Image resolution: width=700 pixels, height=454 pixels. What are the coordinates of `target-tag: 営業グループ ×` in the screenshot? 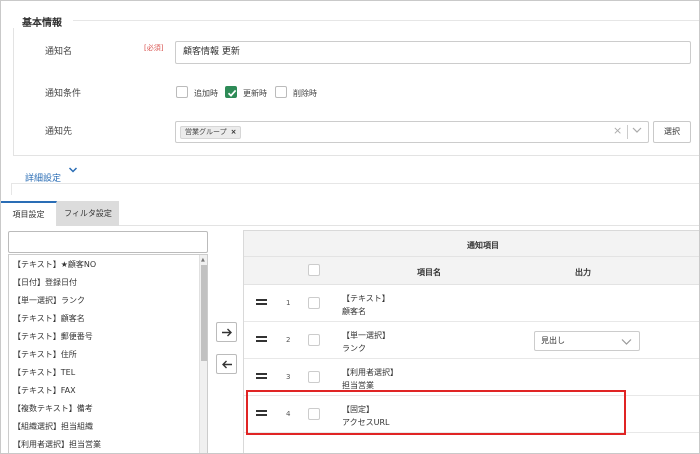 It's located at (211, 132).